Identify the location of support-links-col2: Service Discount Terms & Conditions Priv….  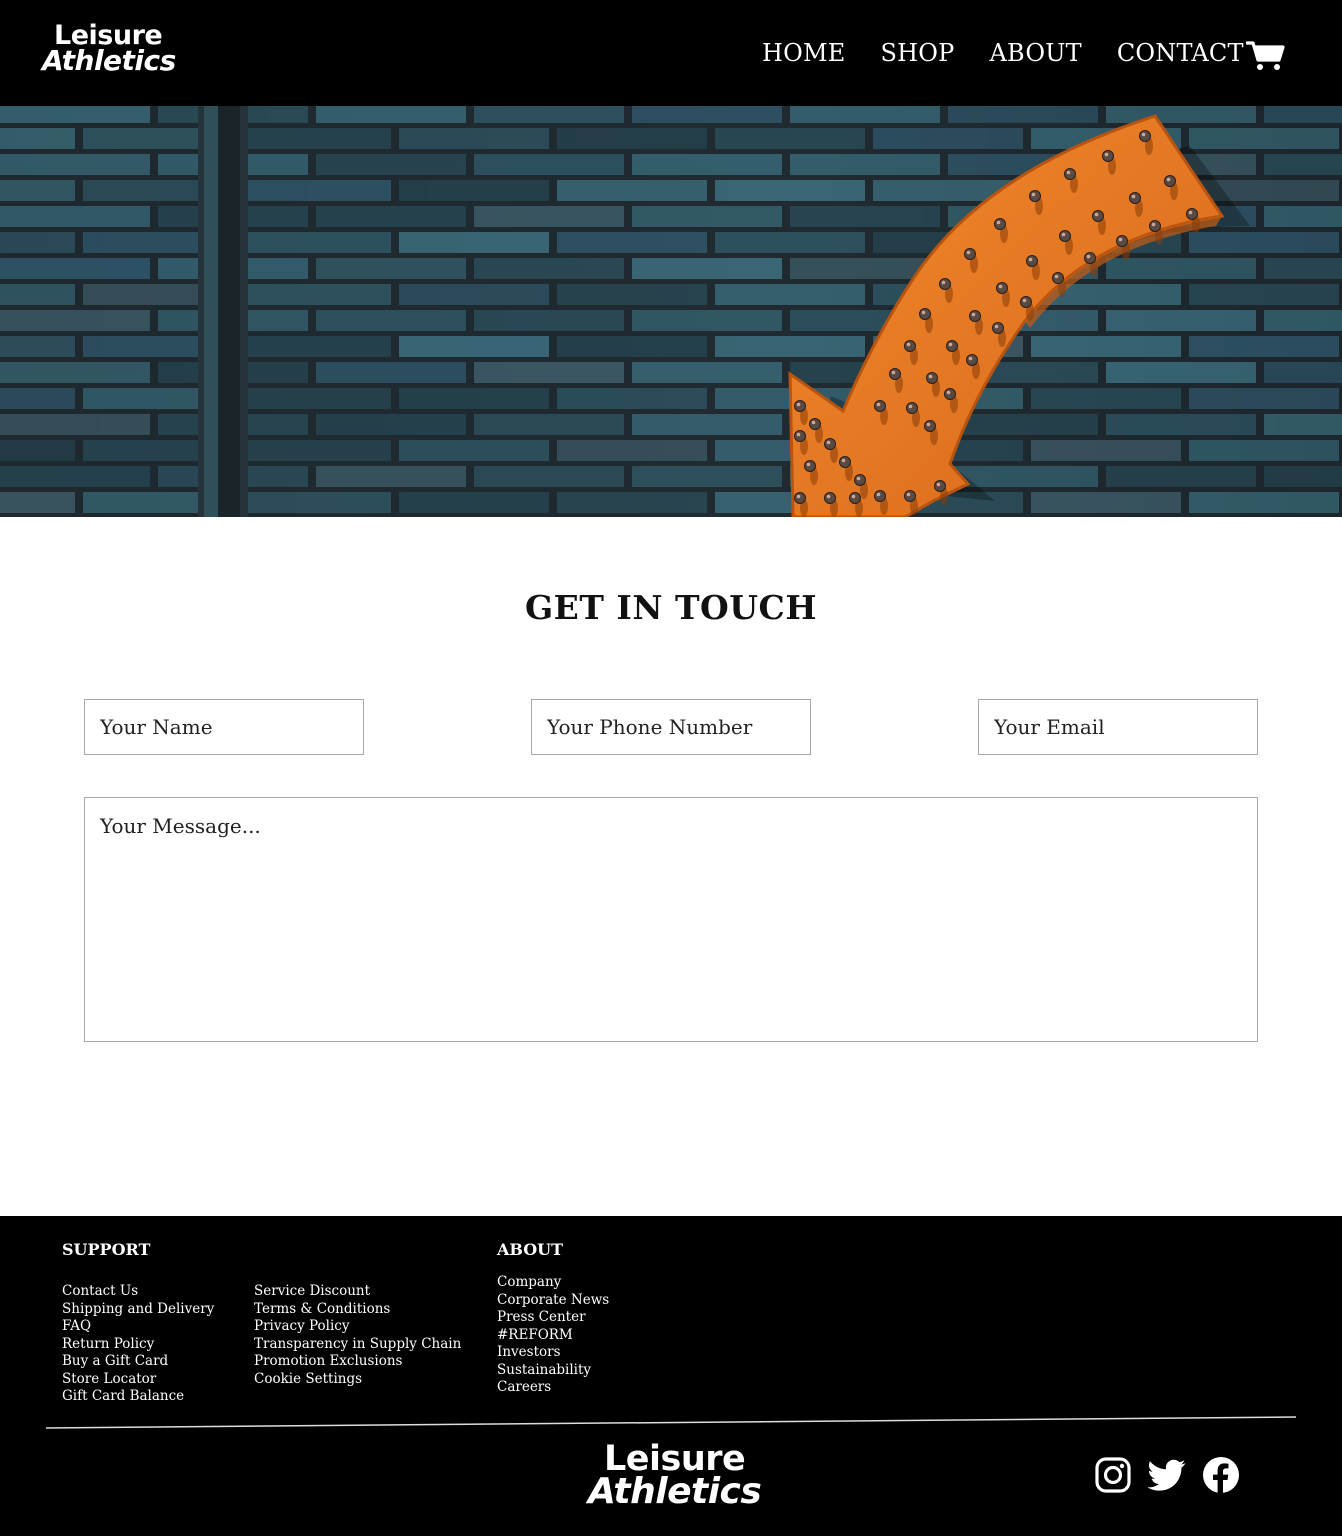
(357, 1335).